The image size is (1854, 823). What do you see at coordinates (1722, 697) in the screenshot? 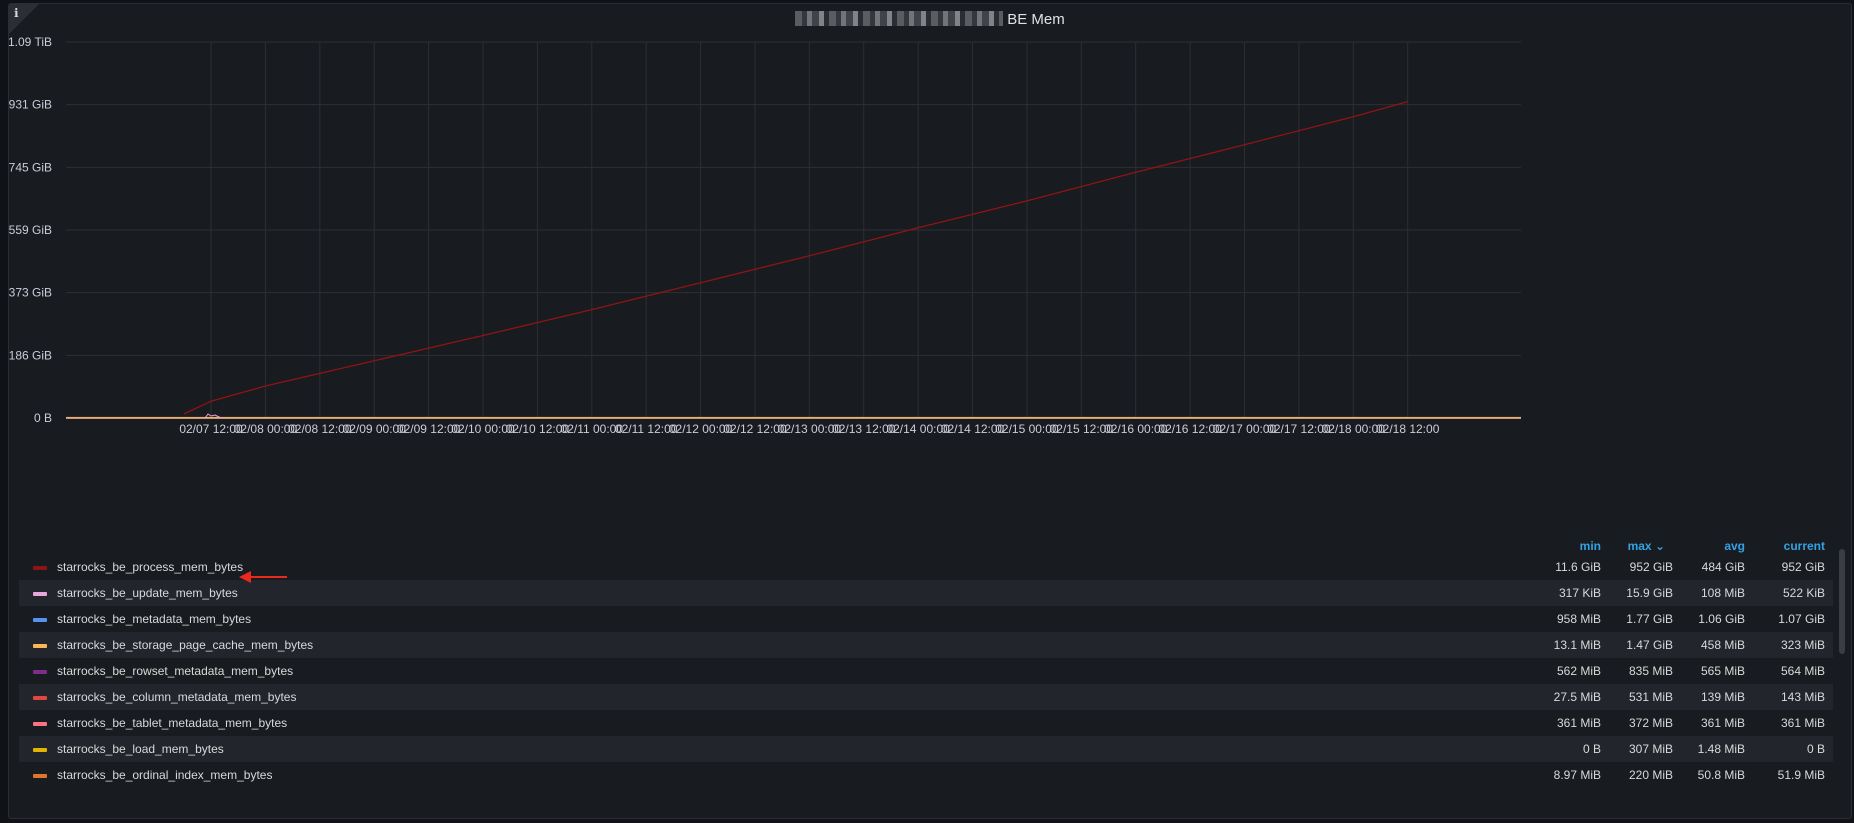
I see `series-avg: 139 MiB` at bounding box center [1722, 697].